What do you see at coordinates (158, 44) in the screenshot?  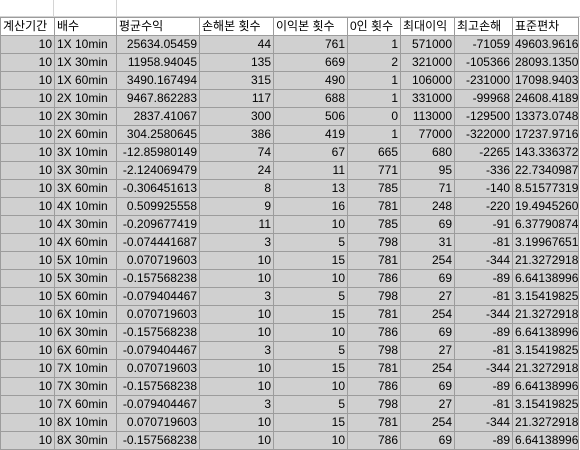 I see `cell-avg-return: 25634.05459` at bounding box center [158, 44].